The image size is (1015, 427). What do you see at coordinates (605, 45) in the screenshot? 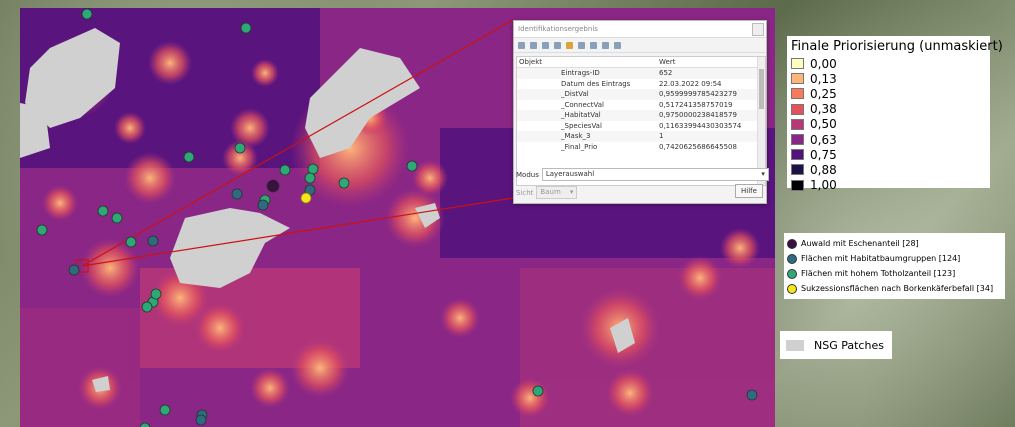
I see `select-features-icon` at bounding box center [605, 45].